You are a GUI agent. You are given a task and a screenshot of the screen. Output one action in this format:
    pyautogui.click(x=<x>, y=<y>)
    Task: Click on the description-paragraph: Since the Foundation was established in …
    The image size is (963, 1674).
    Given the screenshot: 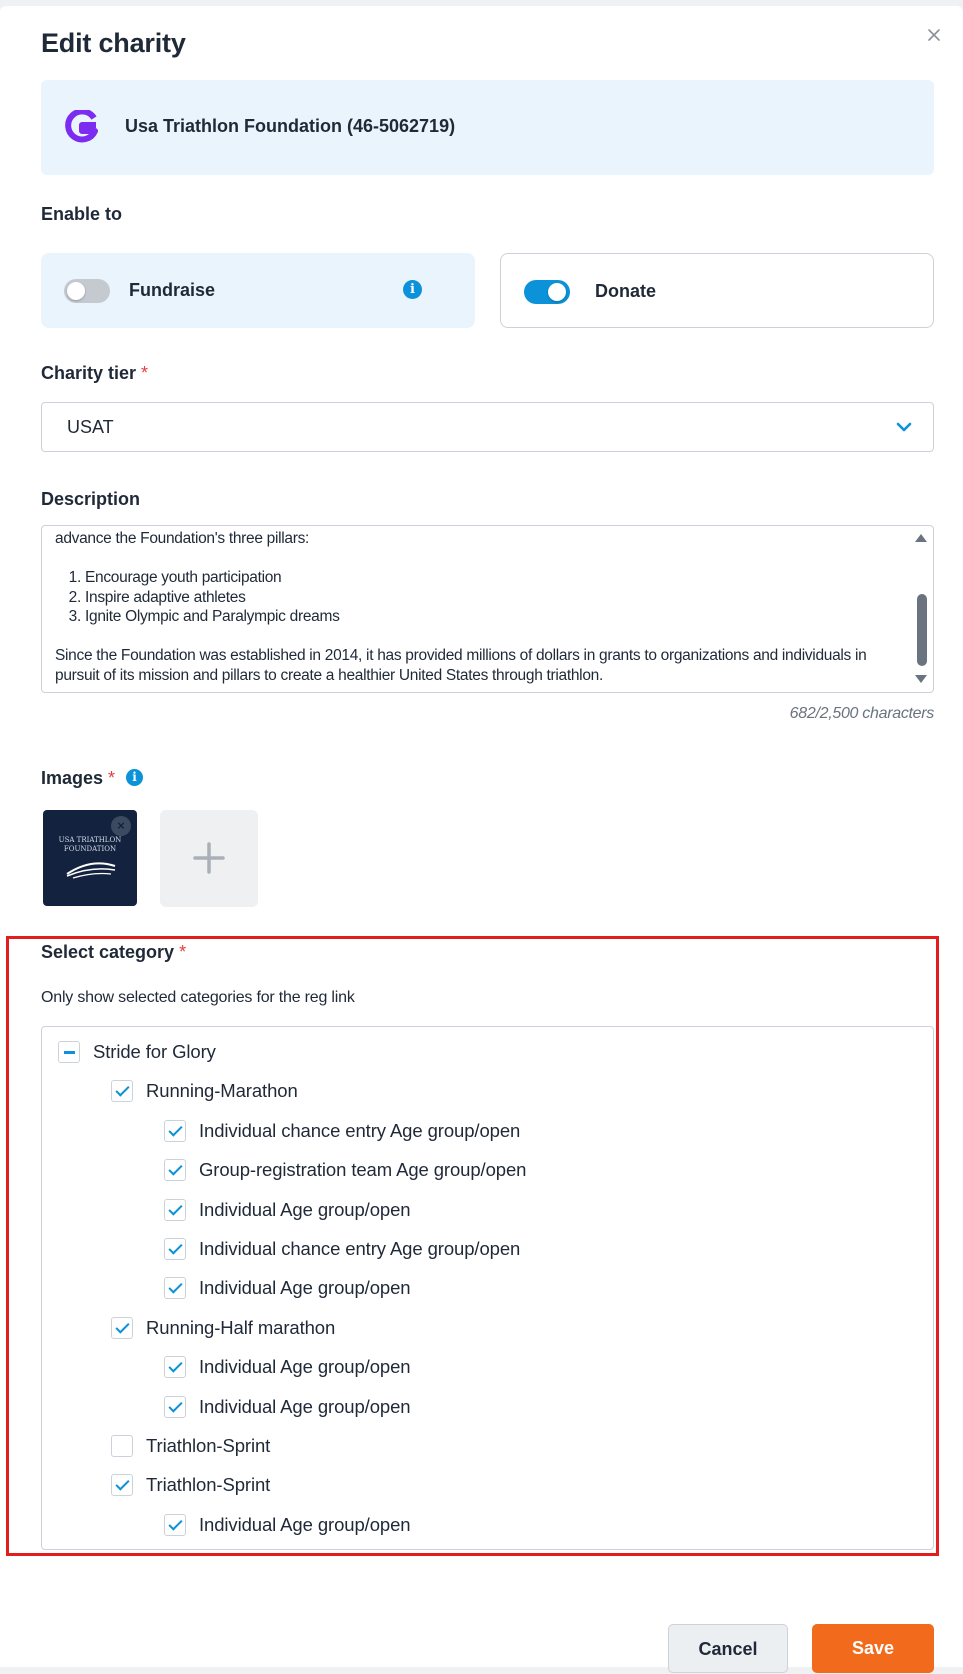 What is the action you would take?
    pyautogui.click(x=461, y=665)
    